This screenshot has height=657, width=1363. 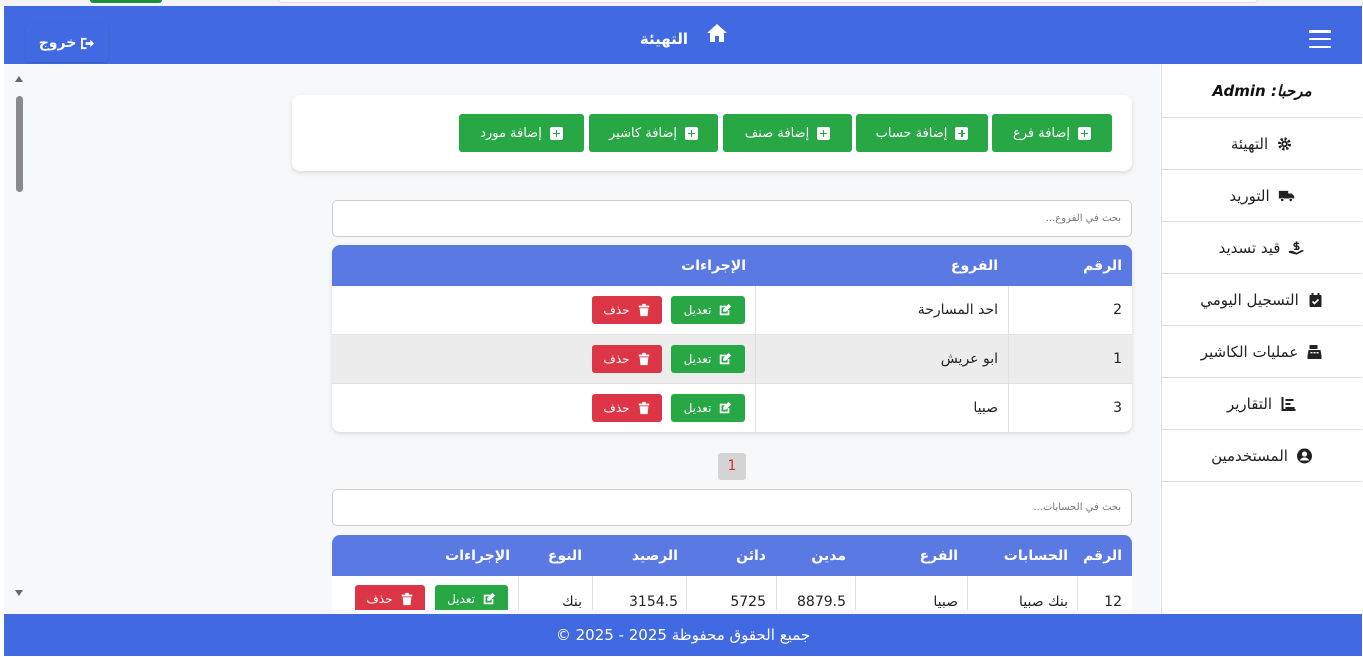 I want to click on calendar-check-icon, so click(x=1315, y=299).